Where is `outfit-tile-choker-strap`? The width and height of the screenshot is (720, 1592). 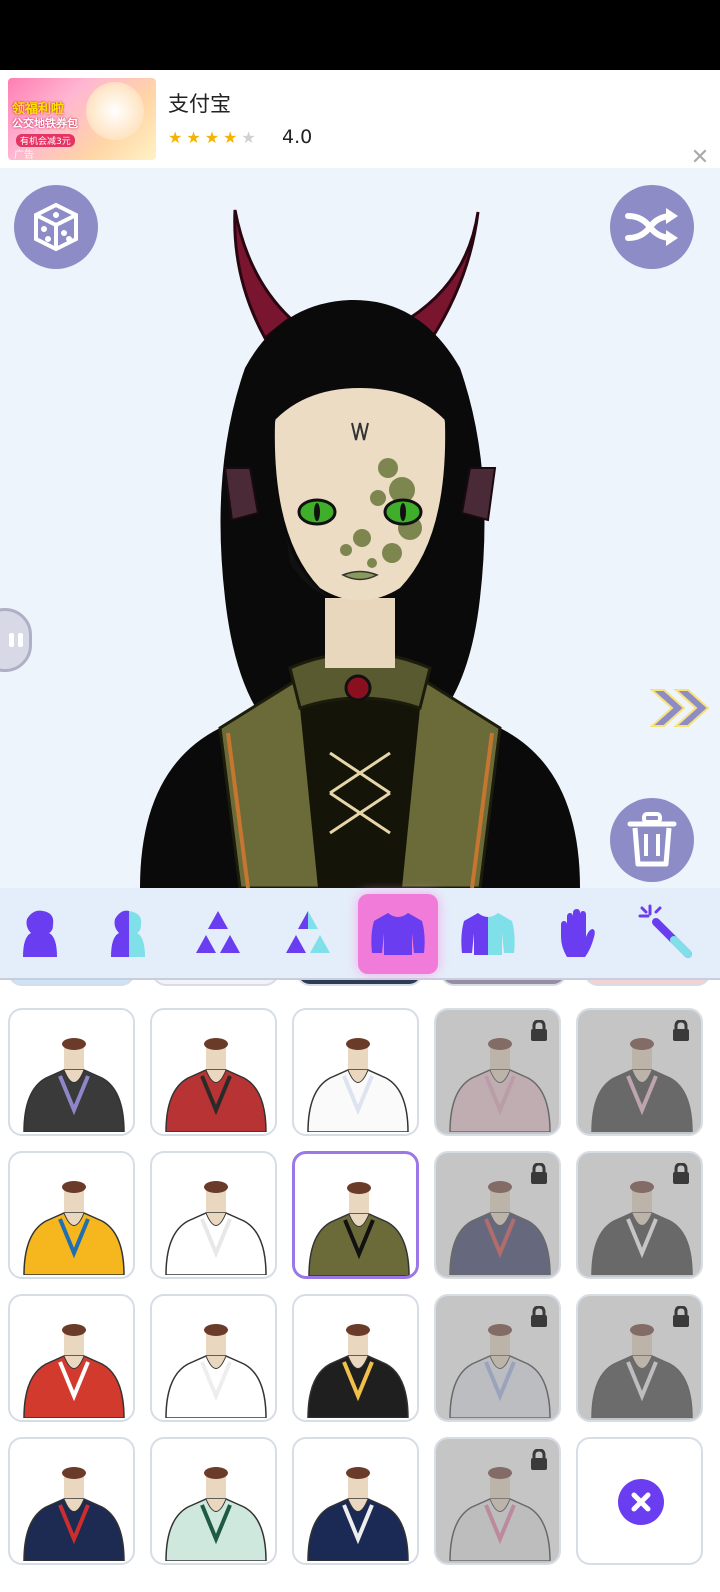 outfit-tile-choker-strap is located at coordinates (71, 1072).